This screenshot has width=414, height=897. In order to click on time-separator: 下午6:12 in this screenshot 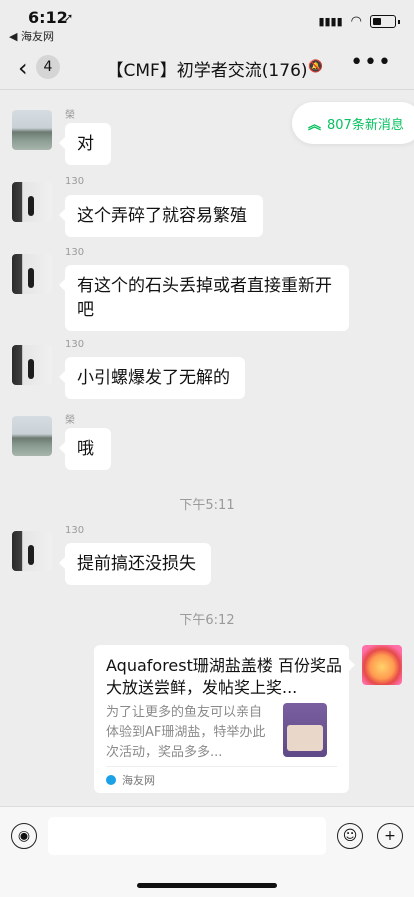, I will do `click(207, 620)`.